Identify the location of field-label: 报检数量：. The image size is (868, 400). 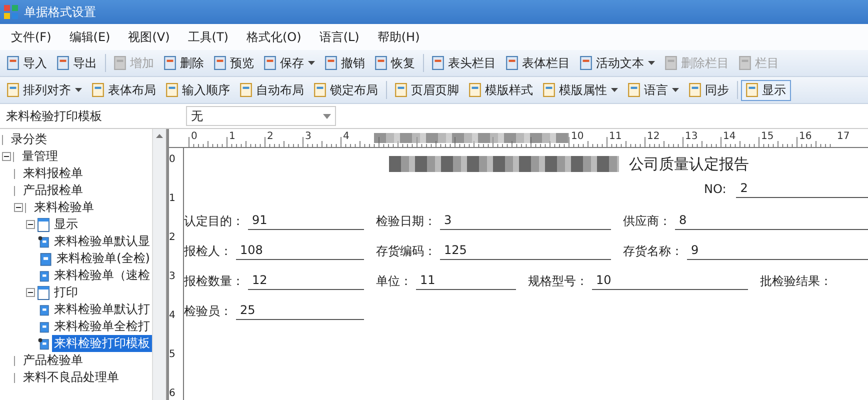
(214, 281).